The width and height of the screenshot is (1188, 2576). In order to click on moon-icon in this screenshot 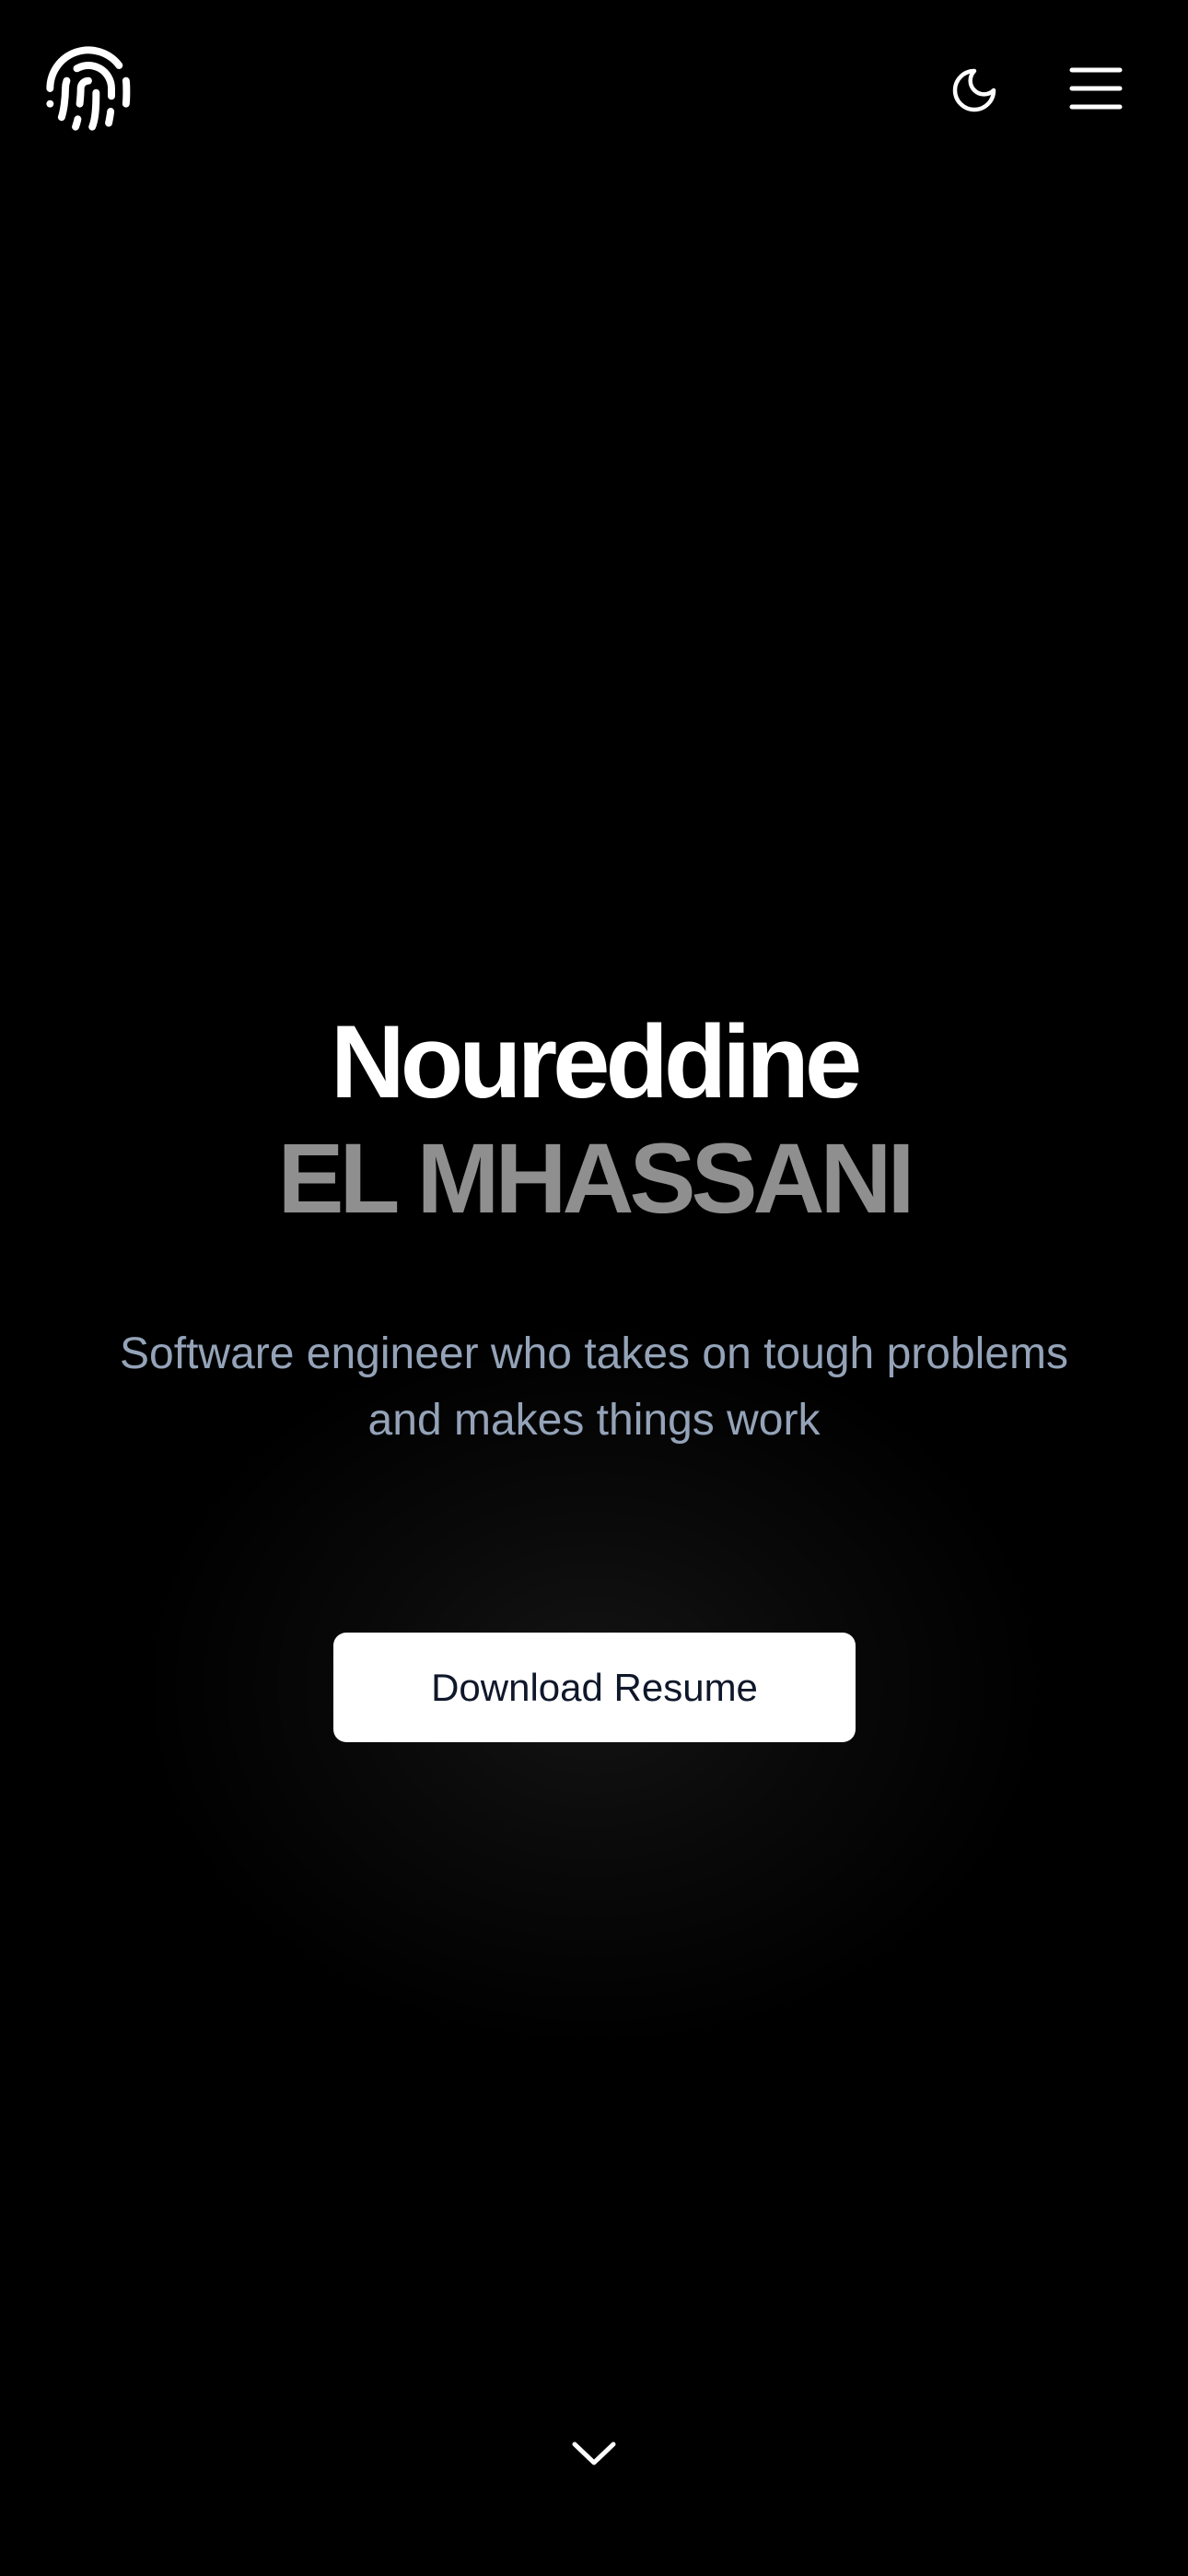, I will do `click(974, 92)`.